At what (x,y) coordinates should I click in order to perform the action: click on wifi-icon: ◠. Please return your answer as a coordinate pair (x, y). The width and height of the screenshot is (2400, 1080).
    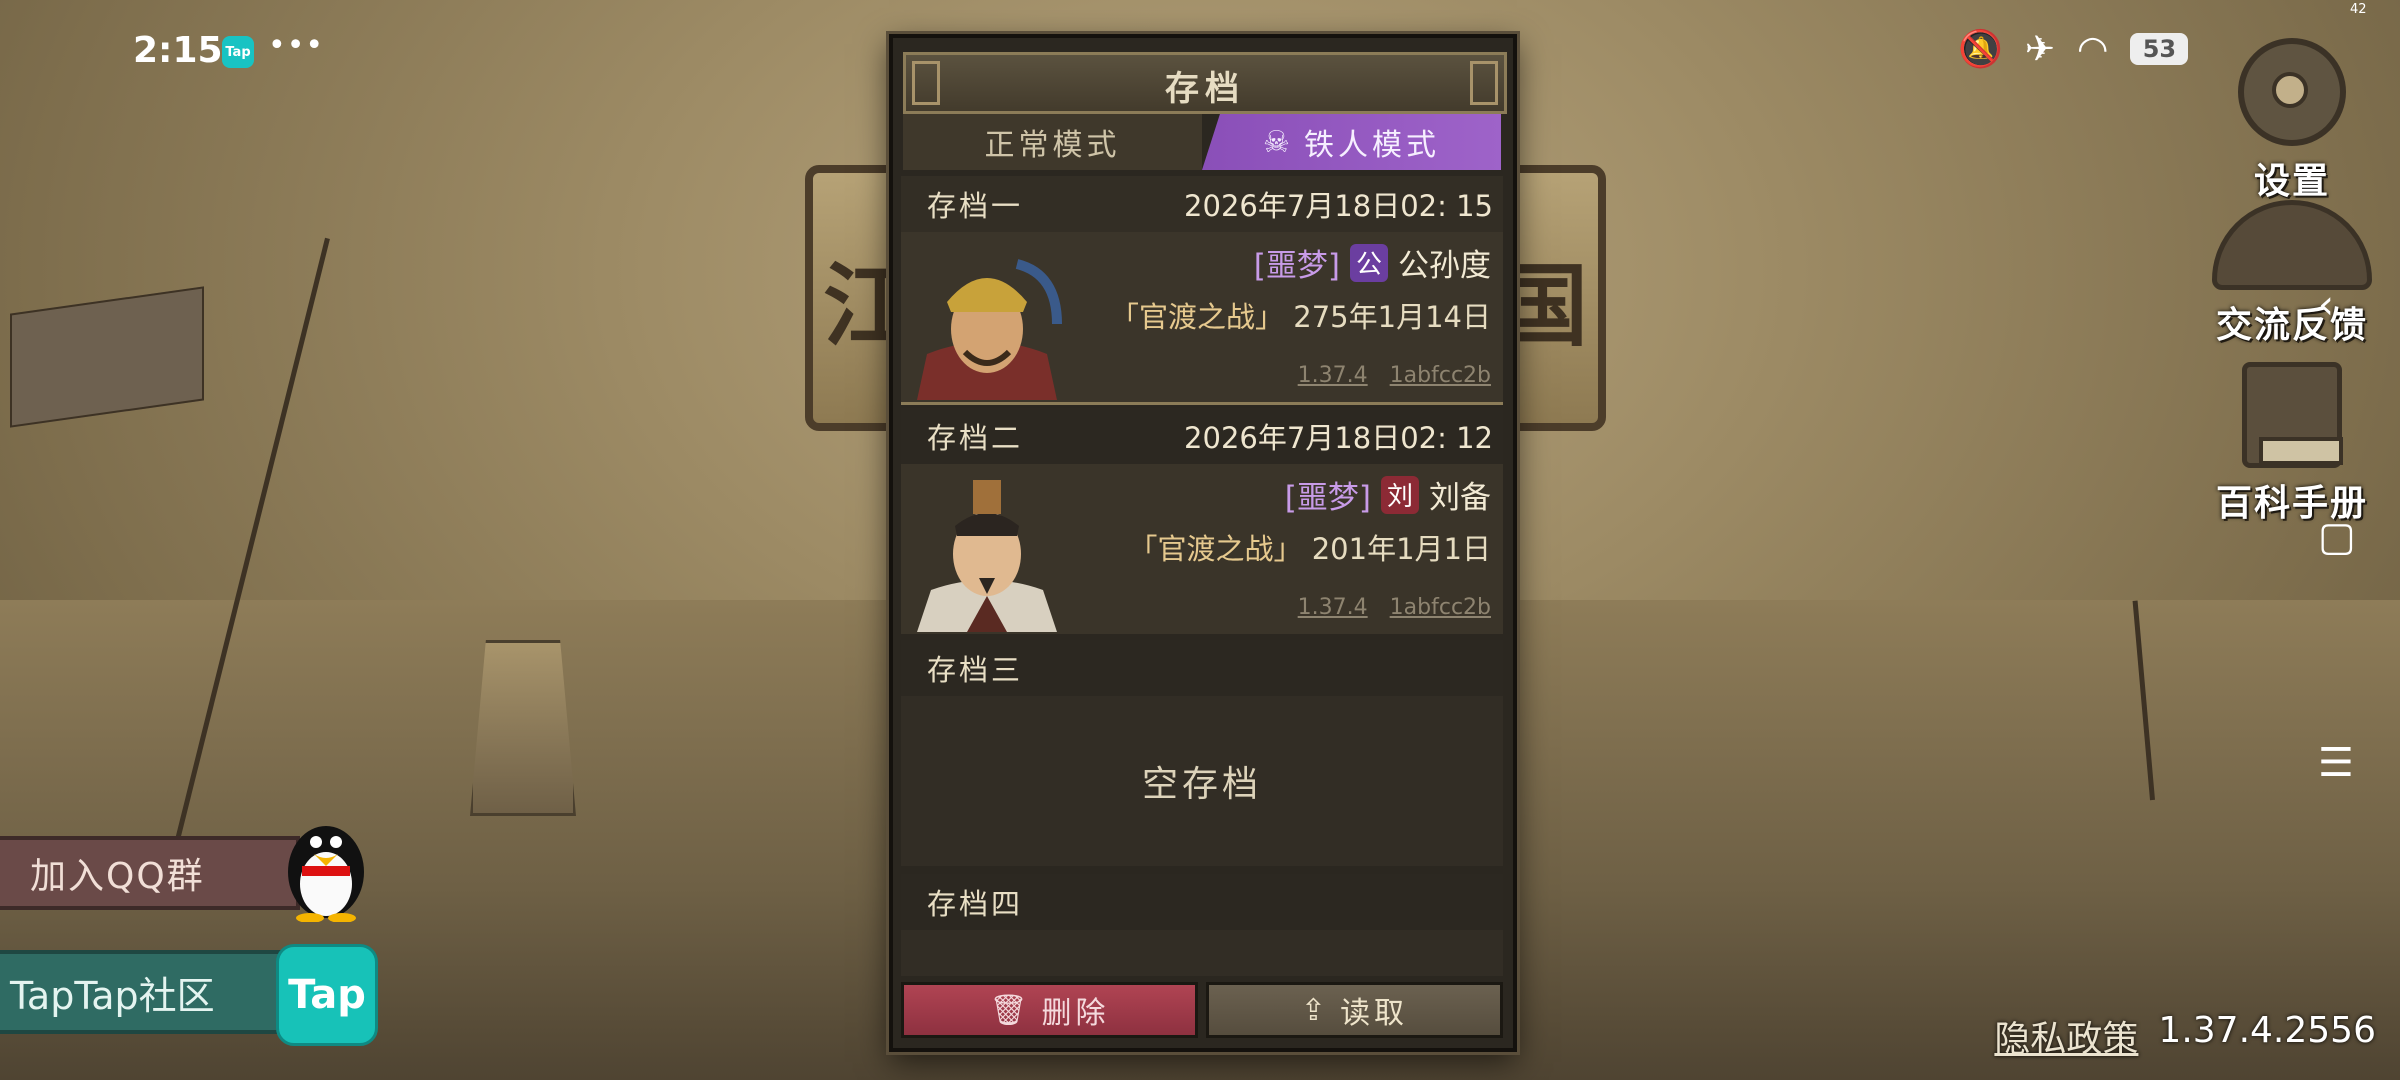
    Looking at the image, I should click on (2093, 49).